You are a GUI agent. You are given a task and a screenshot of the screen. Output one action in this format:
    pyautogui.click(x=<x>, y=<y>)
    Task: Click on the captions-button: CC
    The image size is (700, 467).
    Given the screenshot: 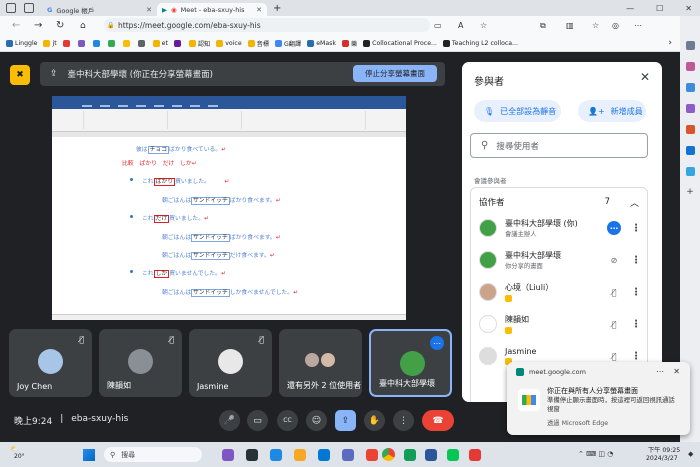 What is the action you would take?
    pyautogui.click(x=287, y=420)
    